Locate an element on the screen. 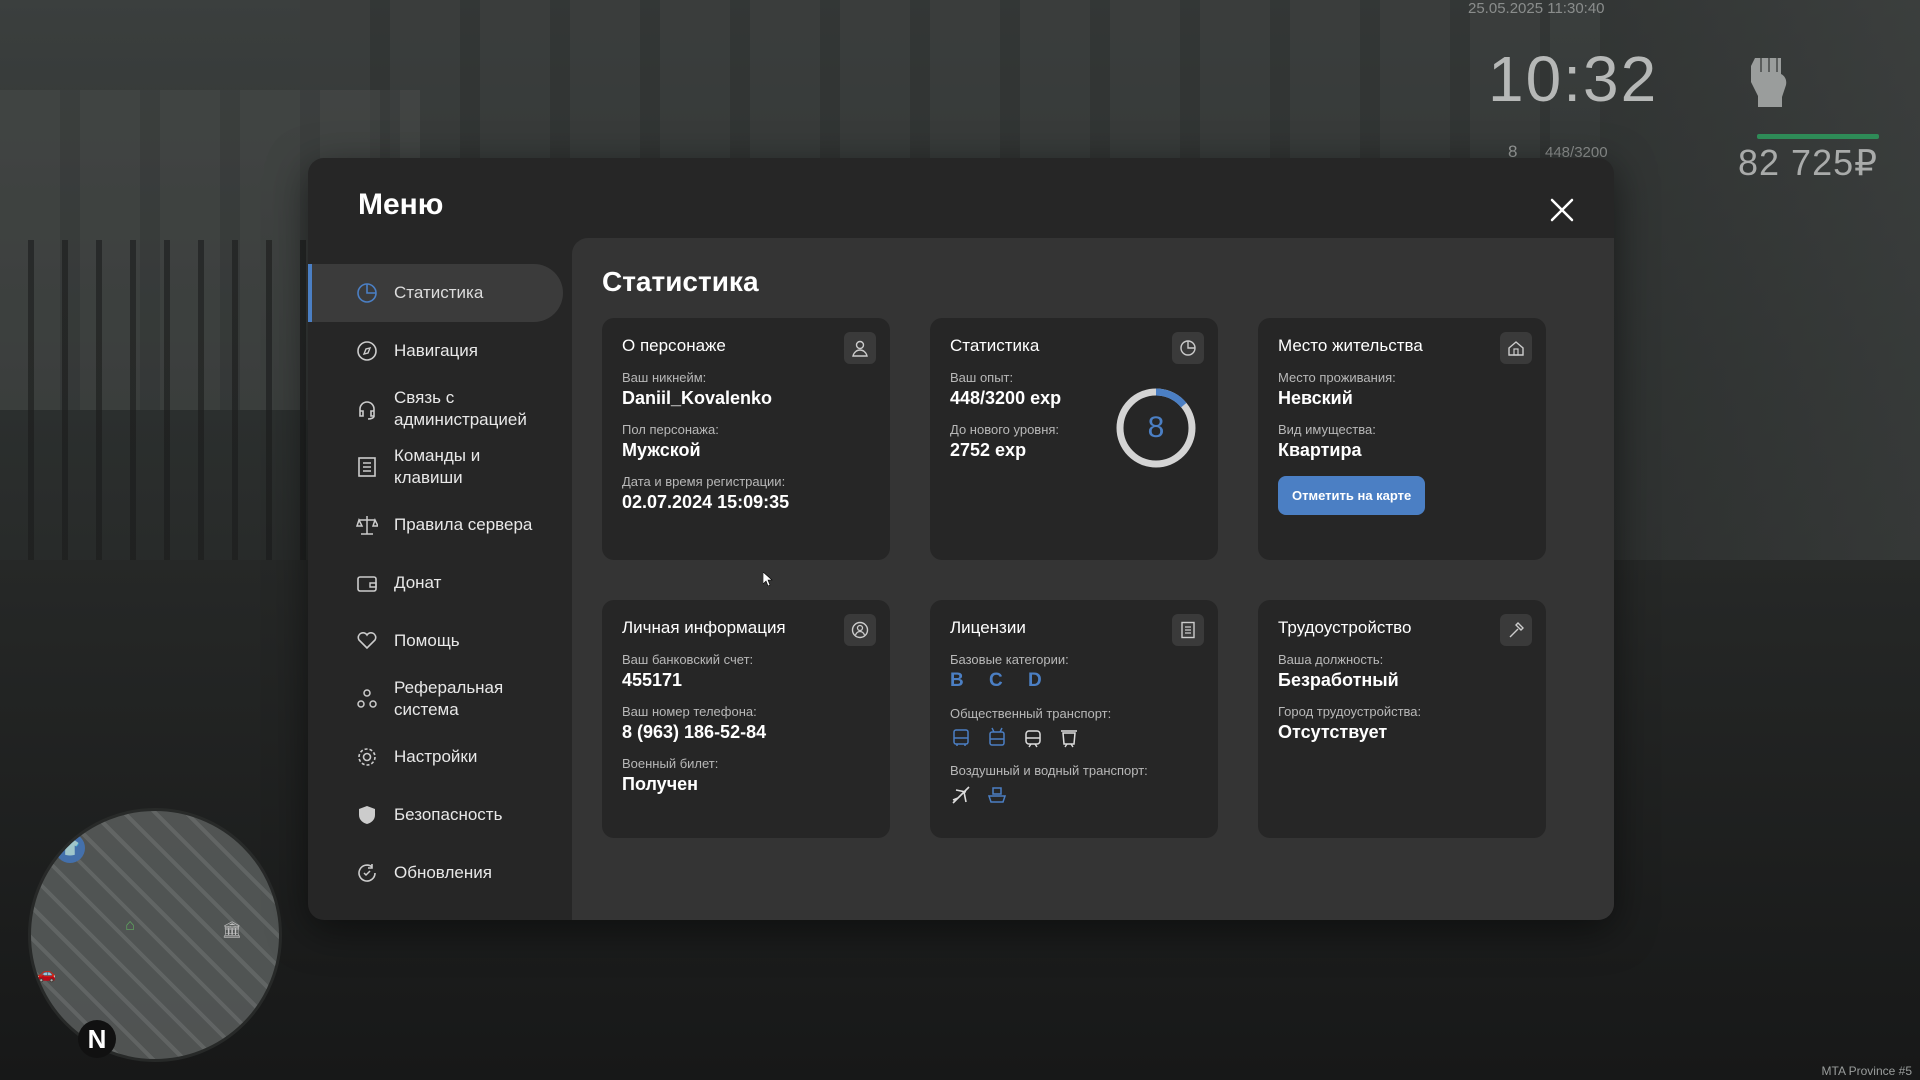 This screenshot has width=1920, height=1080. fist-icon is located at coordinates (1769, 82).